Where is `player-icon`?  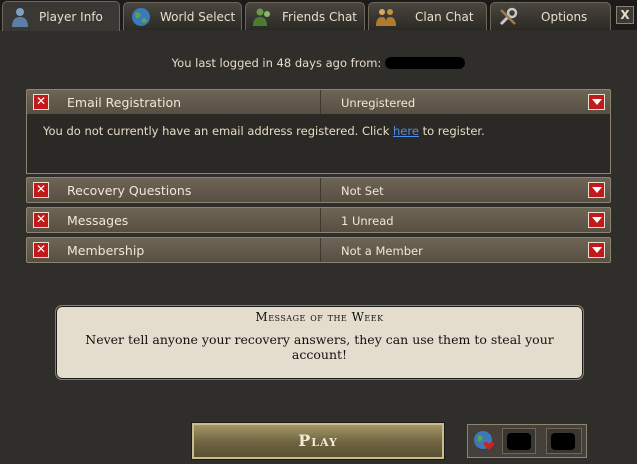
player-icon is located at coordinates (20, 17).